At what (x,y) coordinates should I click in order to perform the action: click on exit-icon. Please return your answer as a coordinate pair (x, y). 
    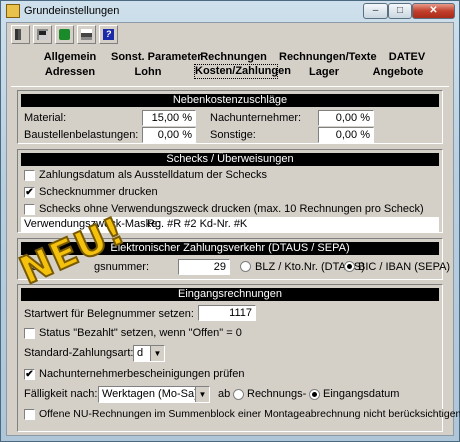
    Looking at the image, I should click on (20, 34).